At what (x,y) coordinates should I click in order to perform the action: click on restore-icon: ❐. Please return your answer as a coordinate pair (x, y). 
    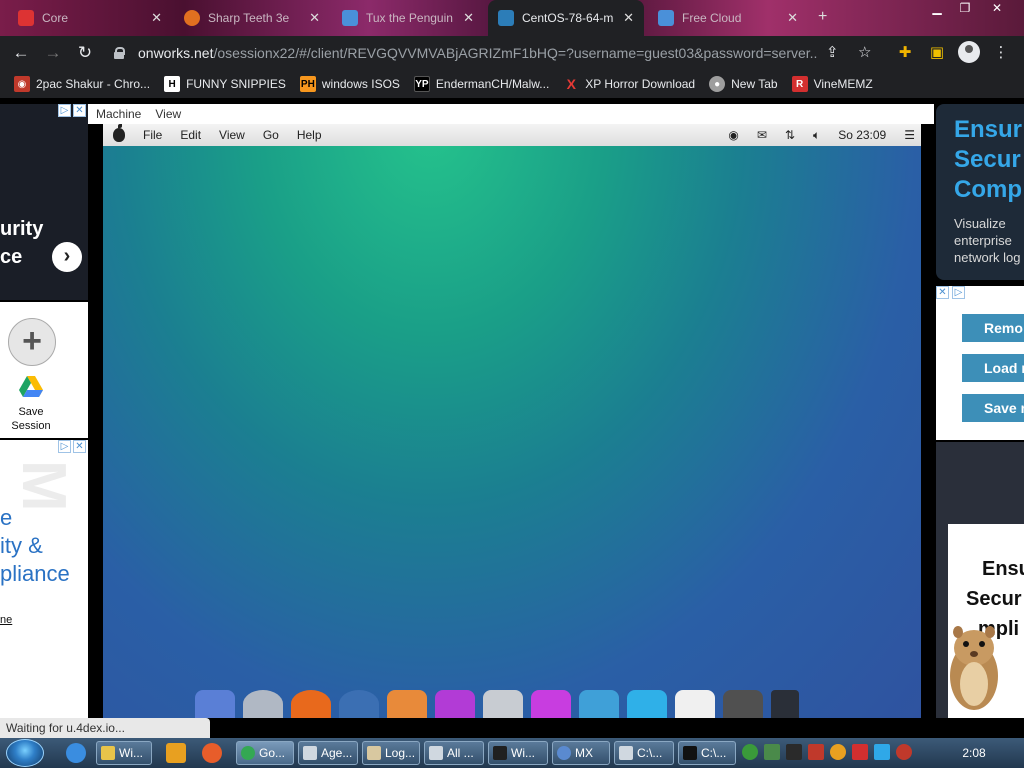
    Looking at the image, I should click on (965, 9).